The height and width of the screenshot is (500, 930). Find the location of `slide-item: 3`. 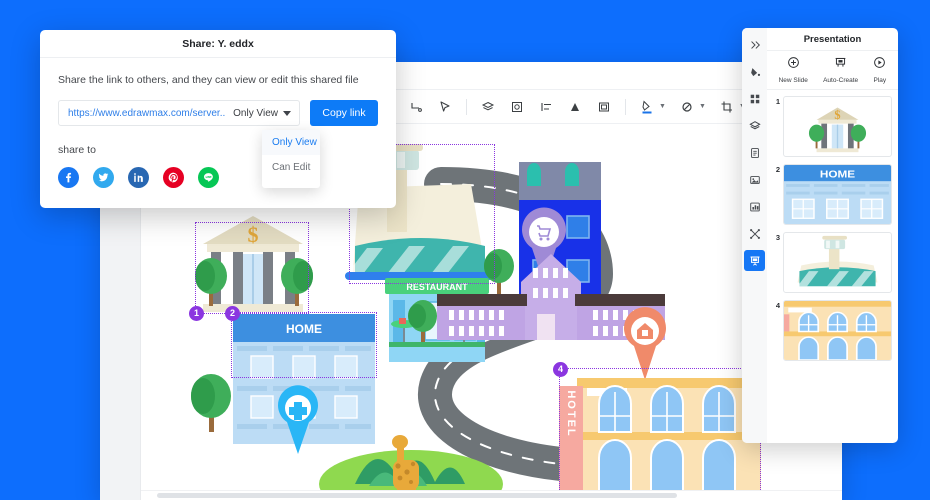

slide-item: 3 is located at coordinates (832, 262).